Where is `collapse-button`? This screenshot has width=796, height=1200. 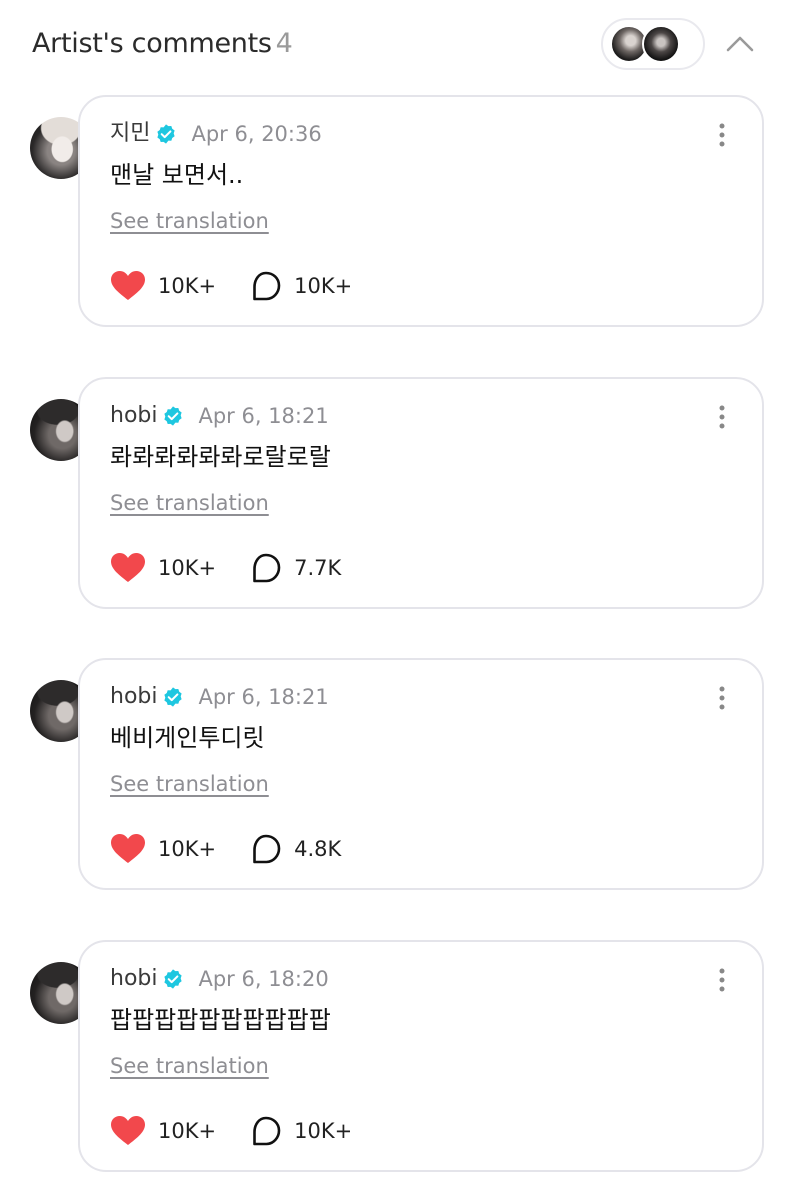
collapse-button is located at coordinates (740, 44).